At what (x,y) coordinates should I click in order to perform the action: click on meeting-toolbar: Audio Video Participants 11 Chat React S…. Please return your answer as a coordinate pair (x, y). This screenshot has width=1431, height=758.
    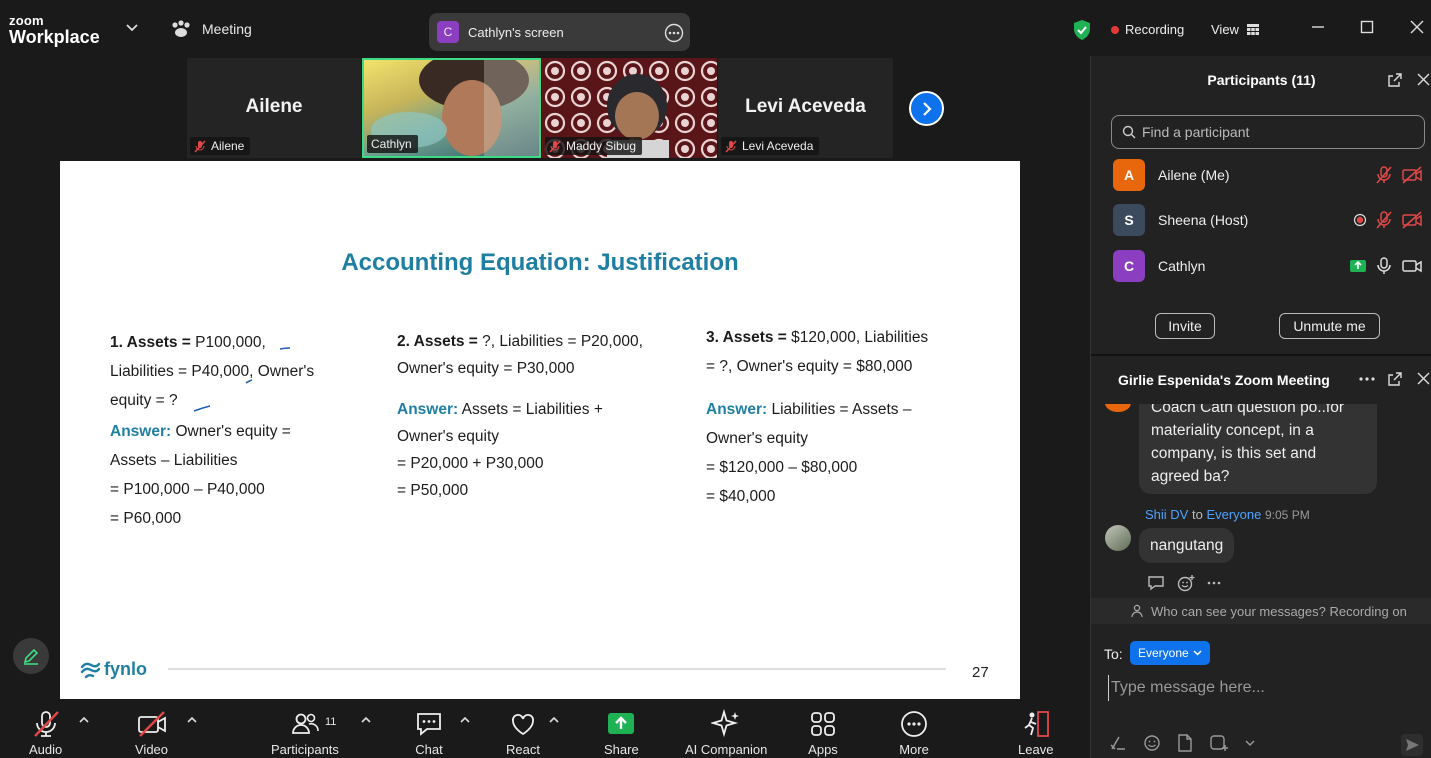
    Looking at the image, I should click on (545, 729).